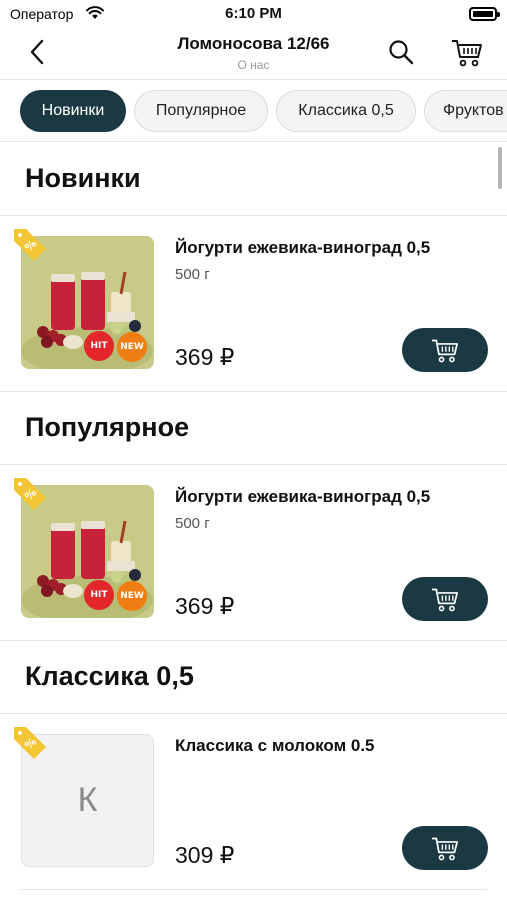 The image size is (507, 900). I want to click on chip-fruit: Фруктов, so click(465, 111).